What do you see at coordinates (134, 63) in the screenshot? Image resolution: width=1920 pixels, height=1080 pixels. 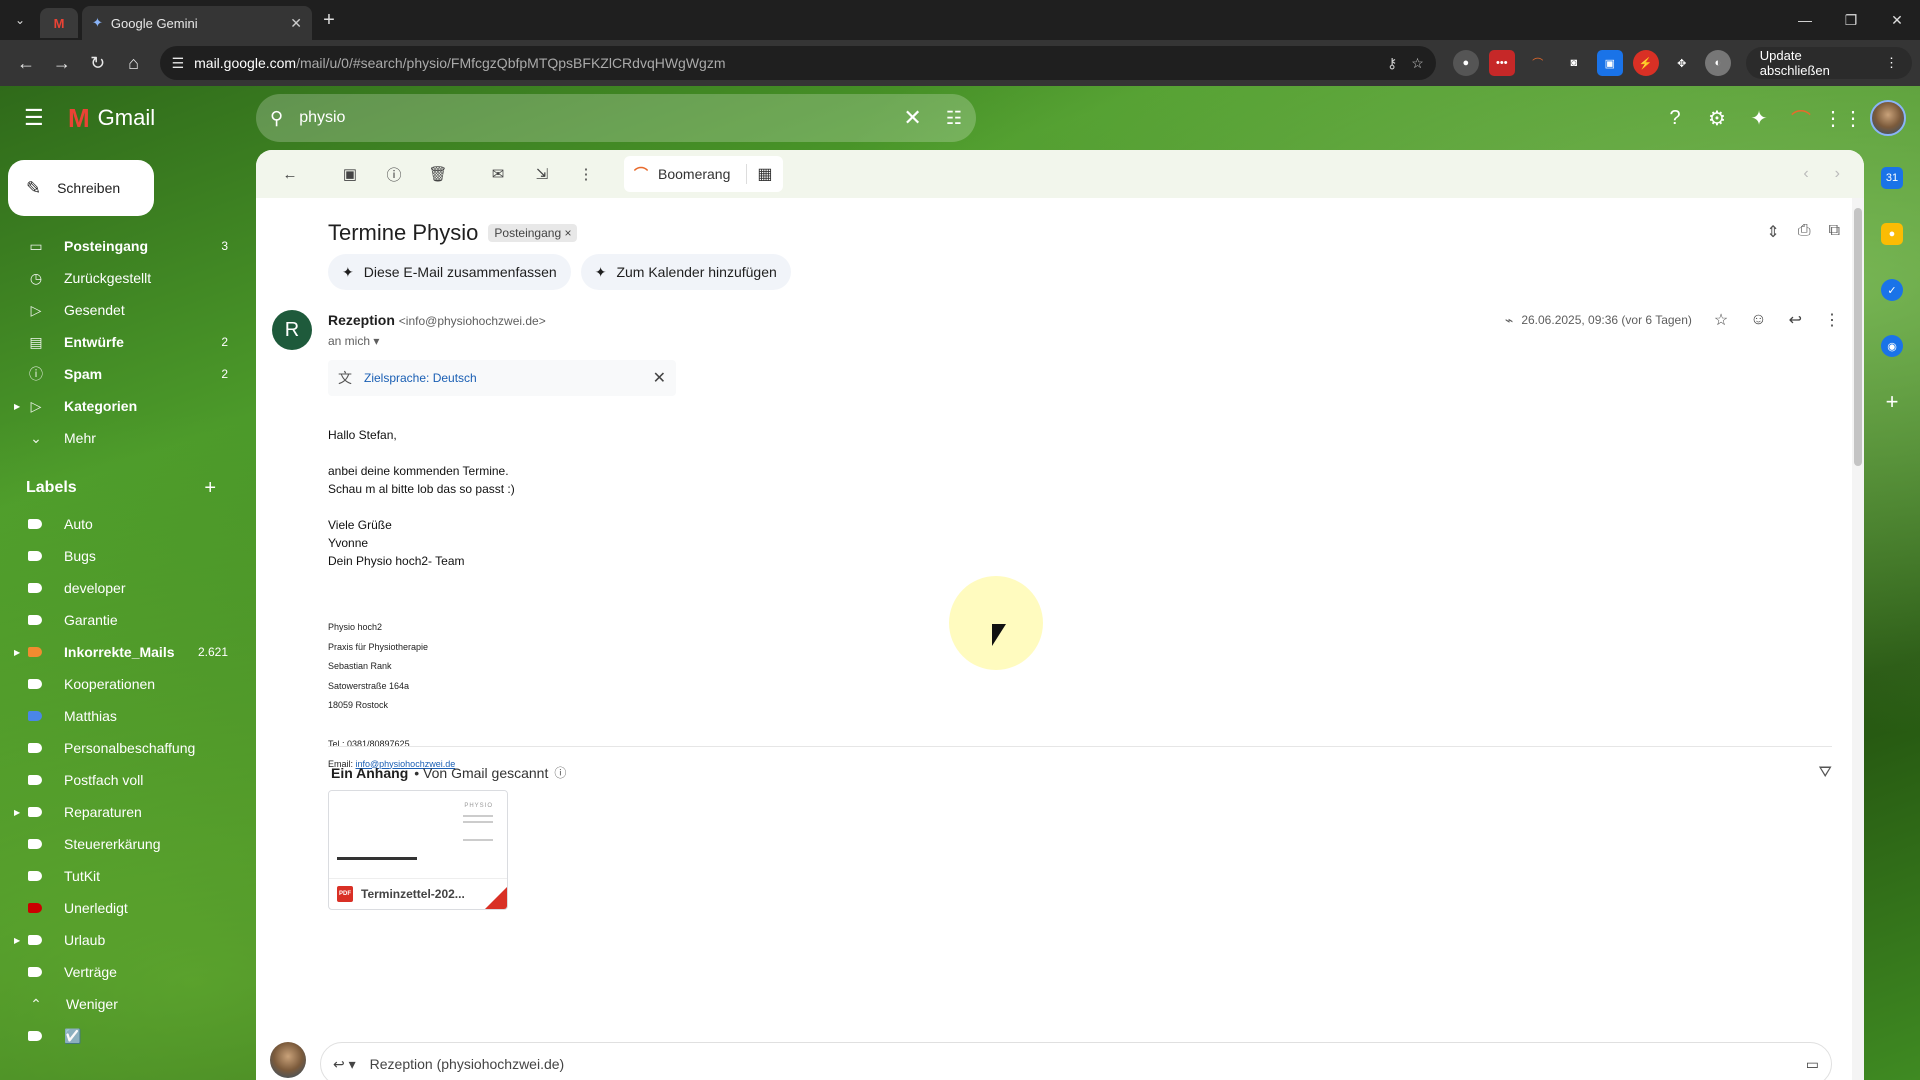 I see `home-icon: ⌂` at bounding box center [134, 63].